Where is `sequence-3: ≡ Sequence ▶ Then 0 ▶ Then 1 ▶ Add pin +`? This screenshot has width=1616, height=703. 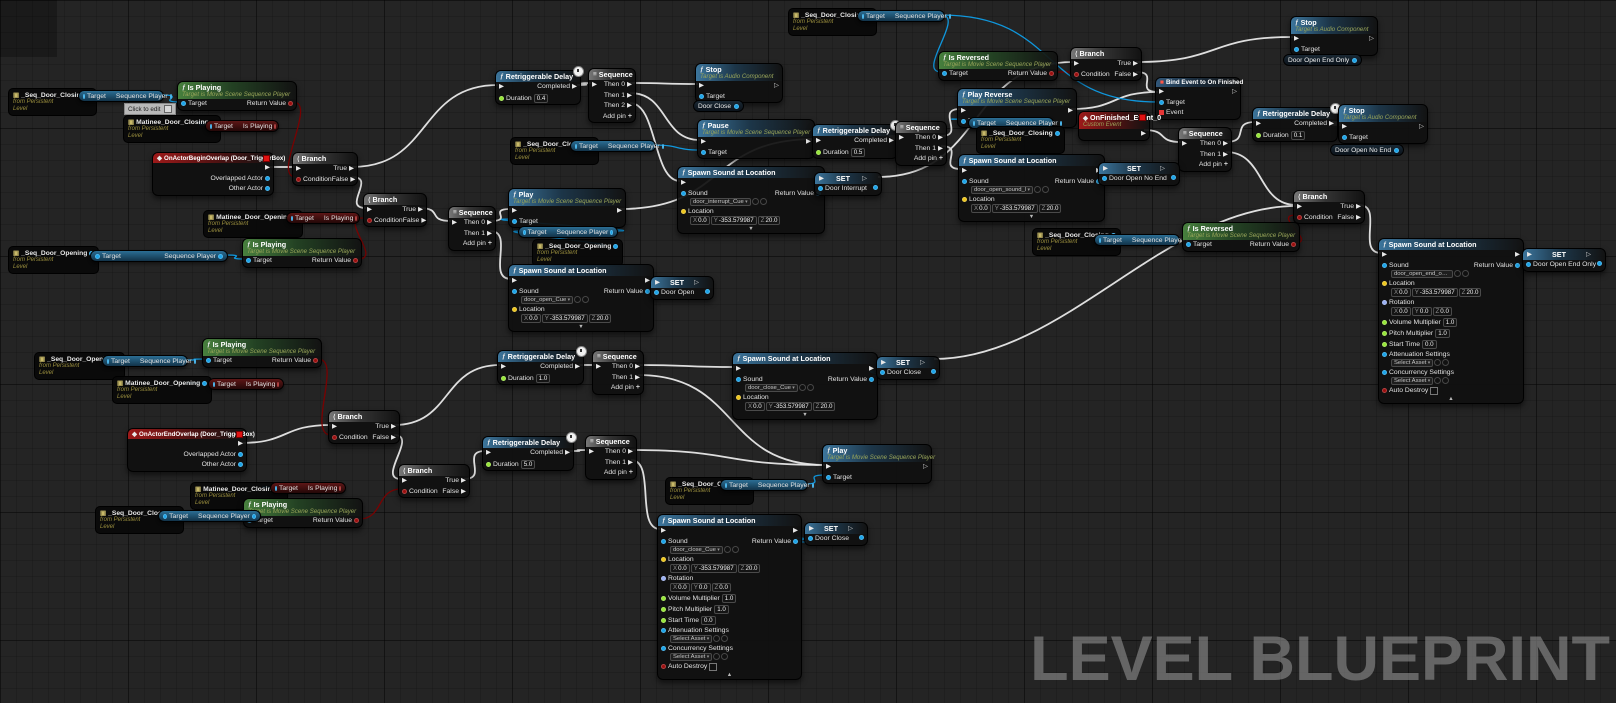
sequence-3: ≡ Sequence ▶ Then 0 ▶ Then 1 ▶ Add pin + is located at coordinates (472, 228).